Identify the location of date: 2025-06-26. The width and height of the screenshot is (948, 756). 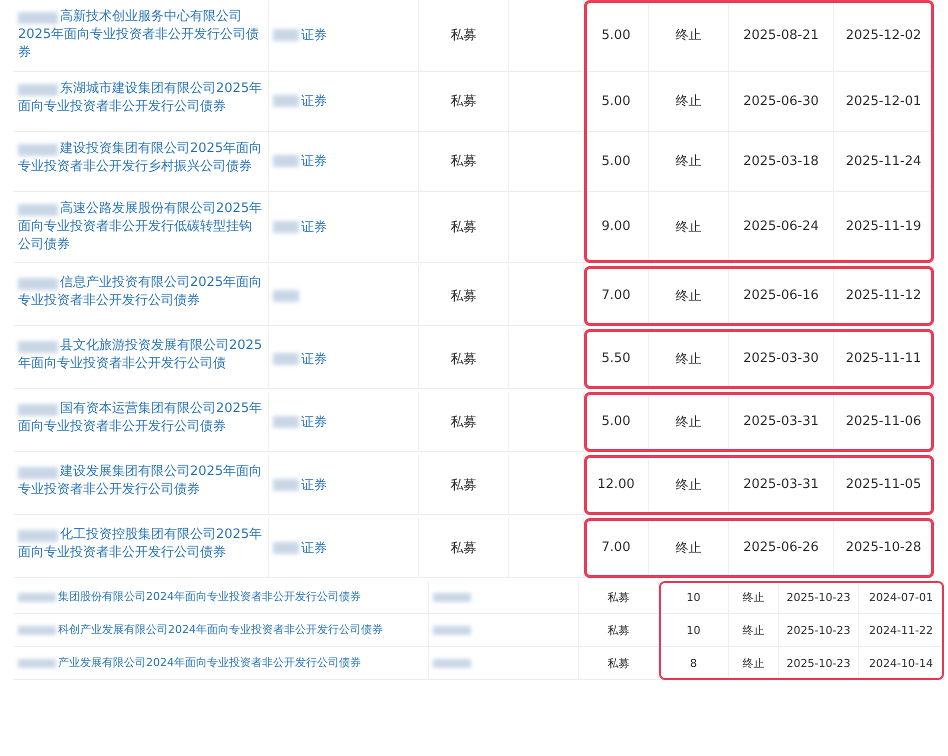
(781, 548).